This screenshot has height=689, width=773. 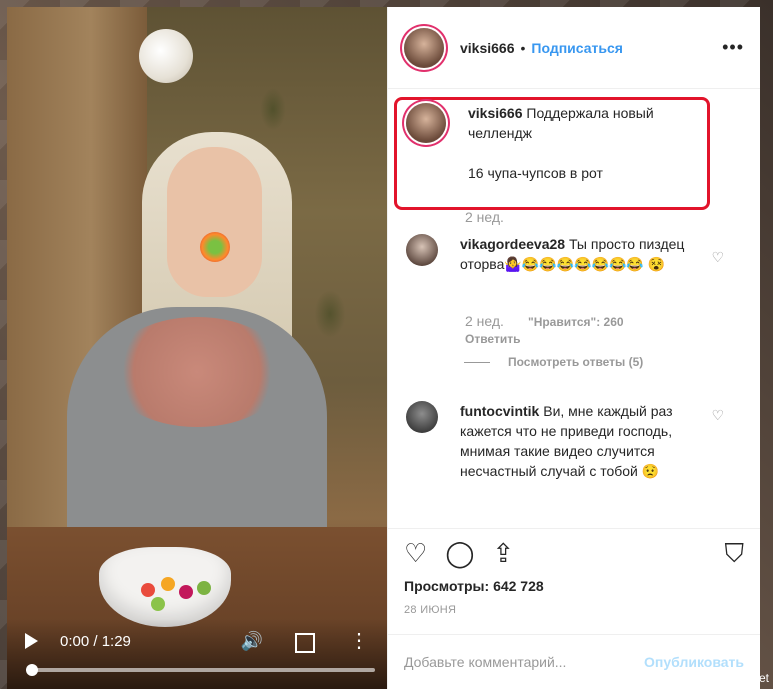 What do you see at coordinates (484, 217) in the screenshot?
I see `caption-age: 2 нед.` at bounding box center [484, 217].